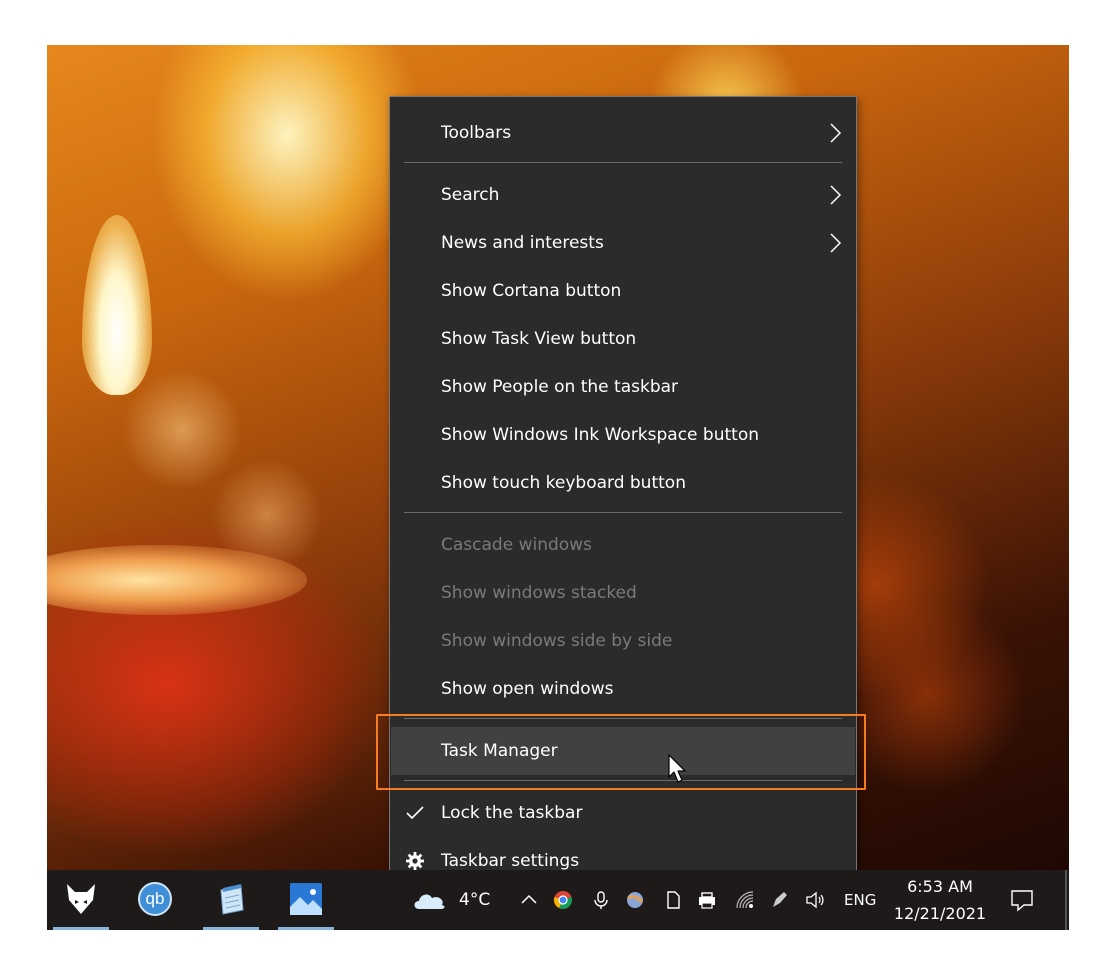  Describe the element at coordinates (623, 133) in the screenshot. I see `menu-item-toolbars: Toolbars` at that location.